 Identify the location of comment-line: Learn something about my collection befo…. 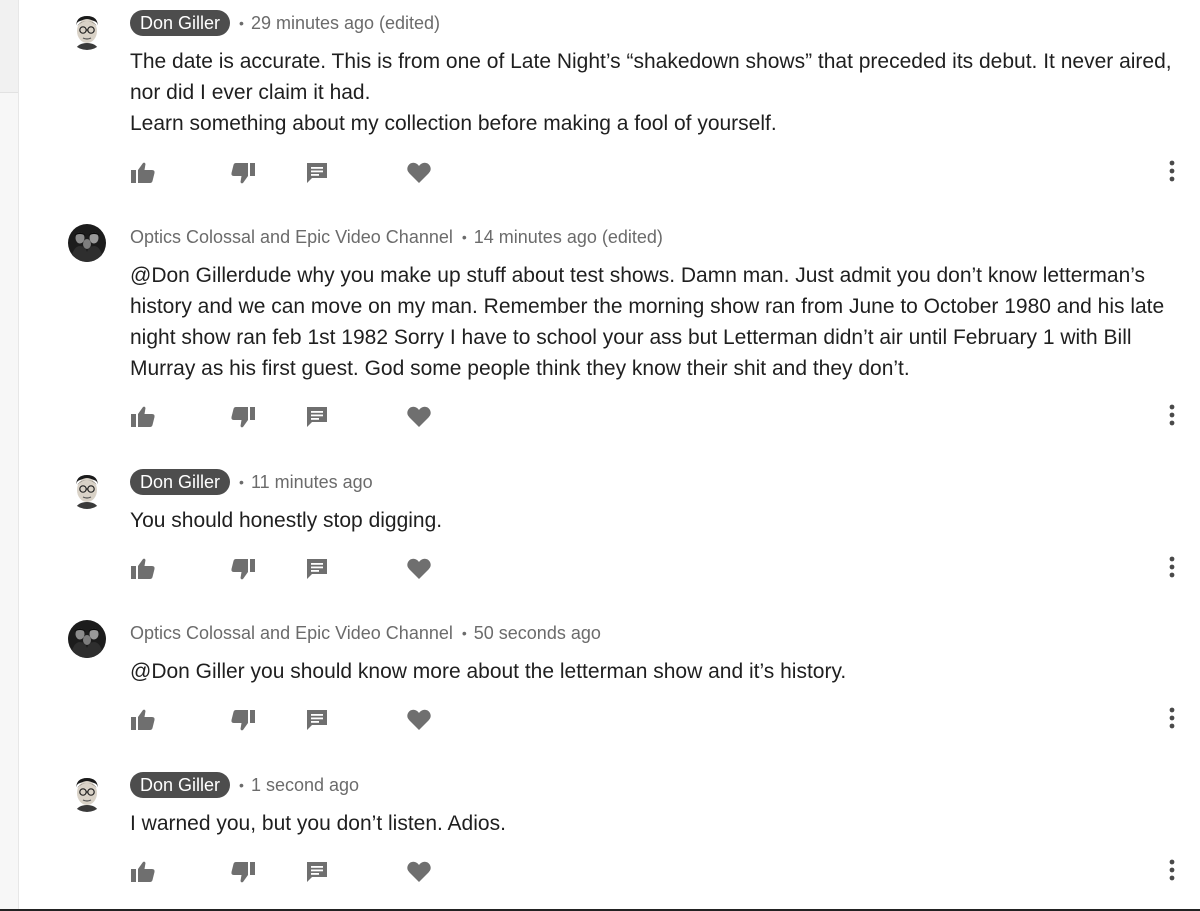
(453, 123).